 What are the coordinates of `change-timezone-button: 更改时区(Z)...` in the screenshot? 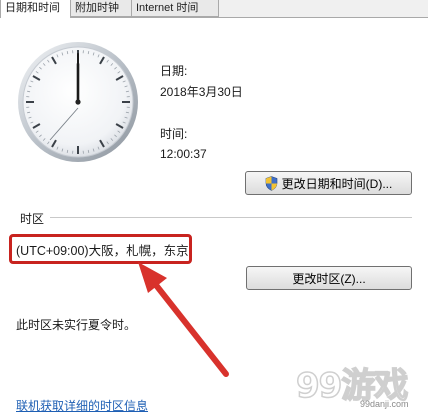 It's located at (329, 278).